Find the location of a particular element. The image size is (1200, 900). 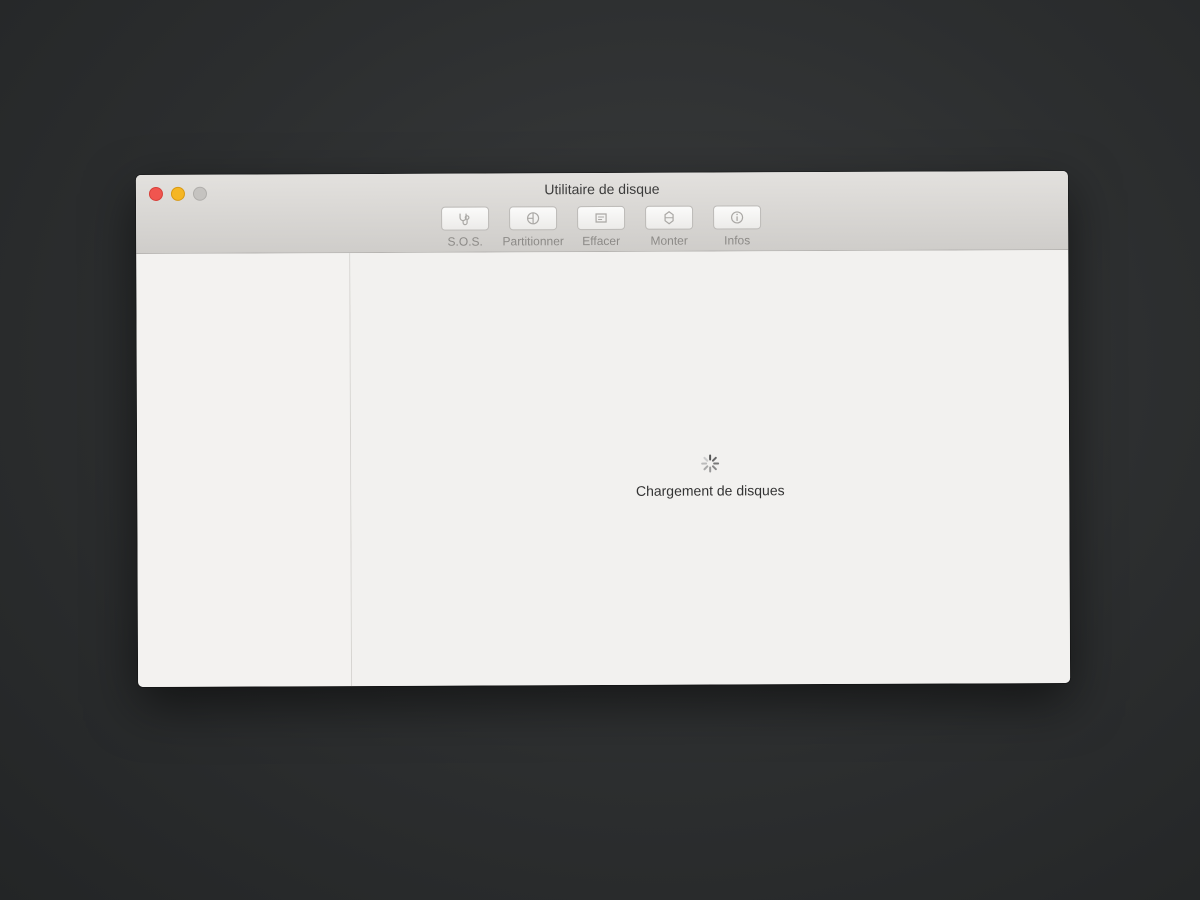

partition-icon is located at coordinates (533, 218).